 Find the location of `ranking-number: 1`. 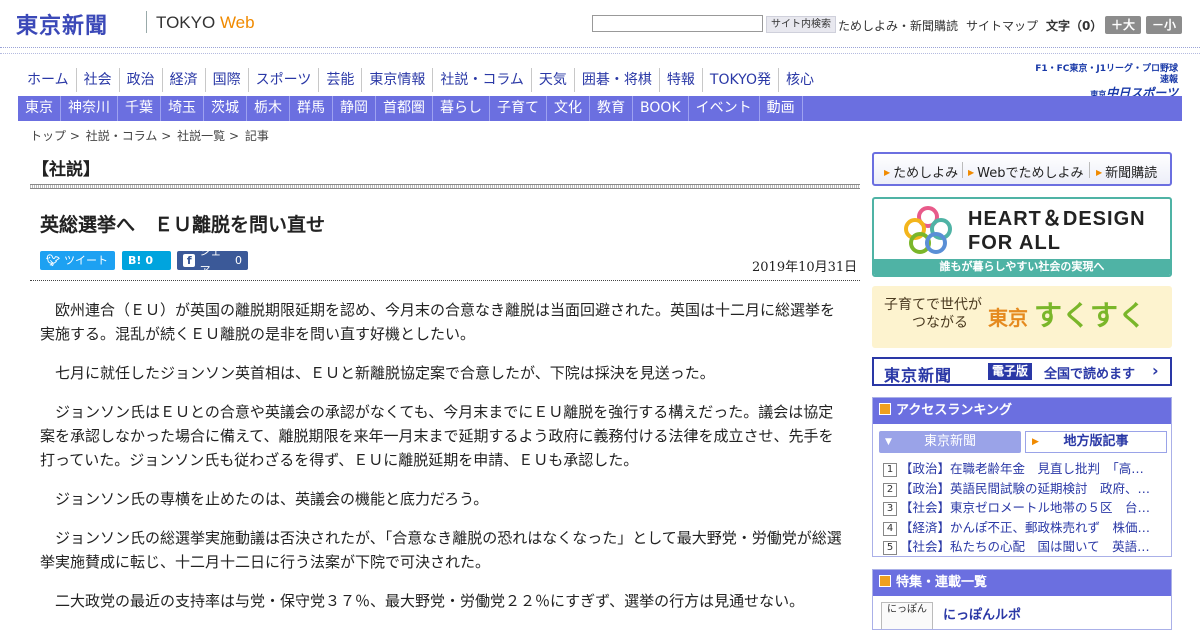

ranking-number: 1 is located at coordinates (890, 470).